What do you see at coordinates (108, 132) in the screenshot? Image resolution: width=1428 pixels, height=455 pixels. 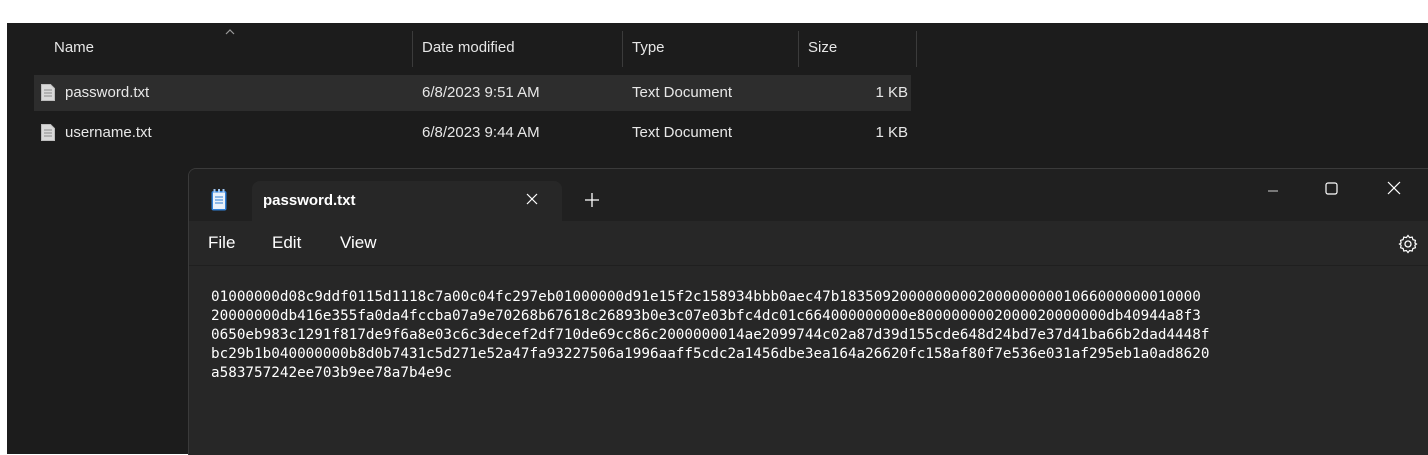 I see `file-name: username.txt` at bounding box center [108, 132].